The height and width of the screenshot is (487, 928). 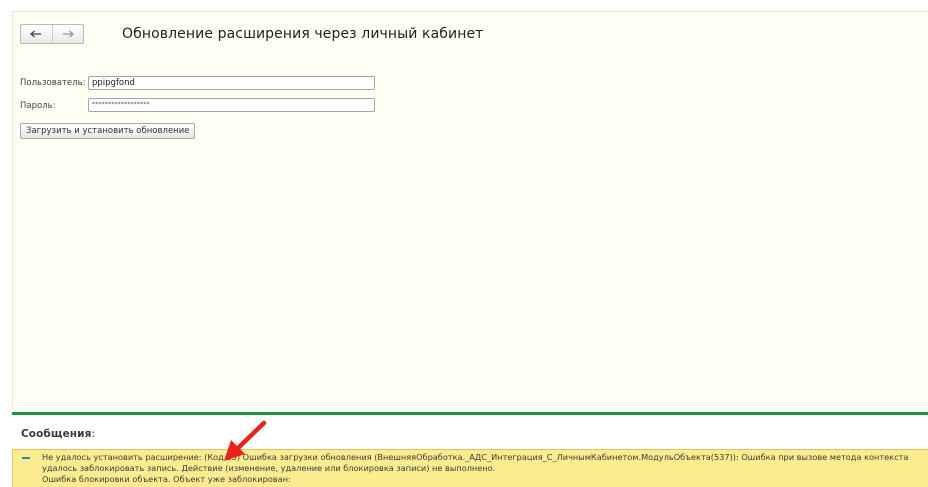 I want to click on navigation-buttons, so click(x=52, y=34).